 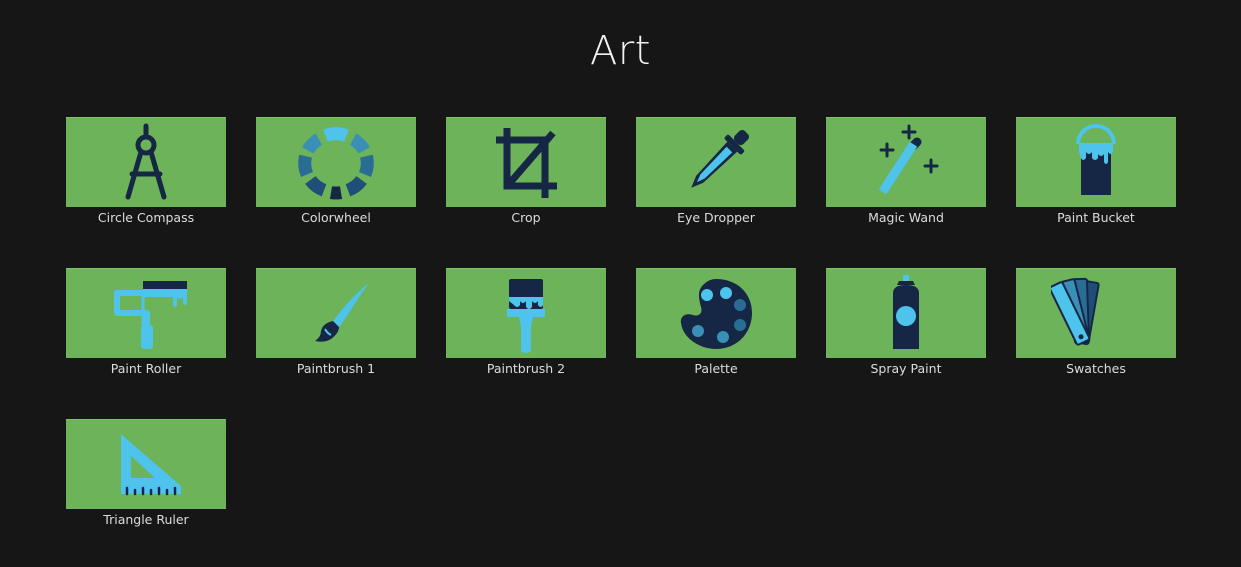 I want to click on icon-tile-spray-paint: Spray Paint, so click(x=906, y=322).